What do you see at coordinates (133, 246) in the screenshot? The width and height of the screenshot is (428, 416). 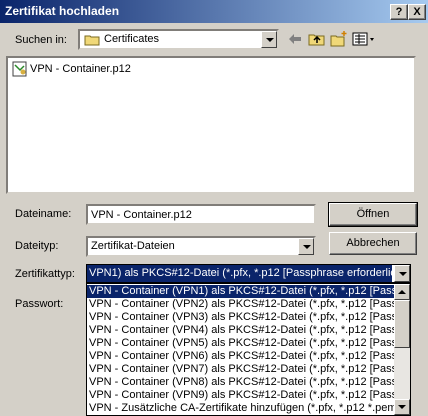 I see `filetype-value: Zertifikat-Dateien` at bounding box center [133, 246].